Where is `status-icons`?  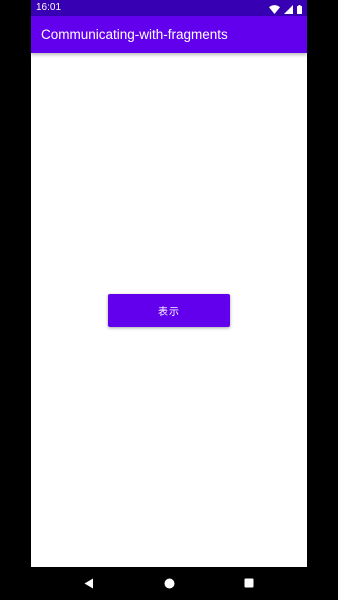
status-icons is located at coordinates (285, 8).